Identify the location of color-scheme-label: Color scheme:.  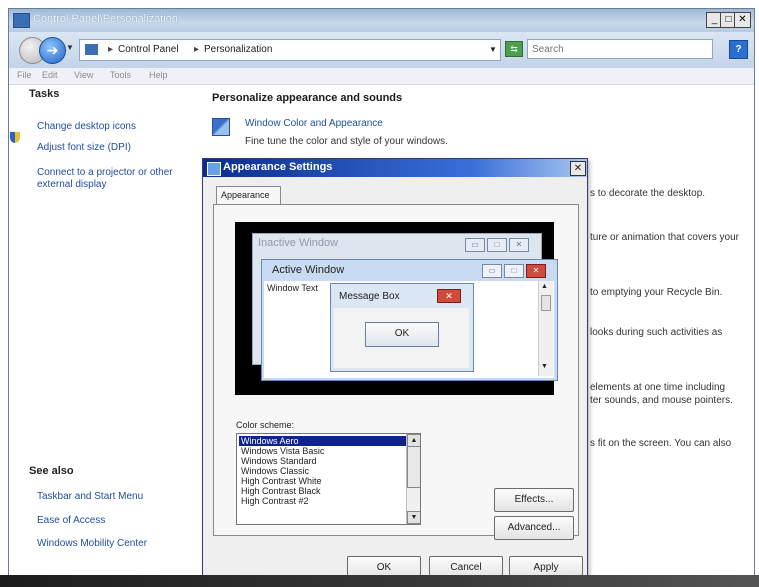
(265, 425).